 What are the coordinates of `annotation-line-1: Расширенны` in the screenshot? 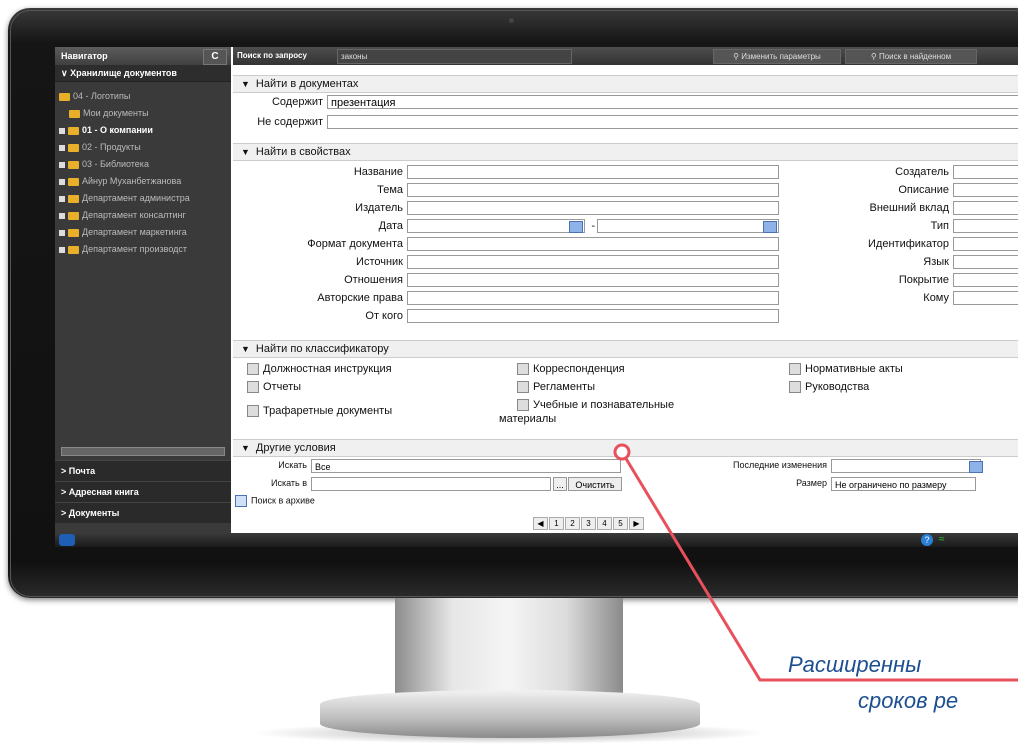 It's located at (855, 664).